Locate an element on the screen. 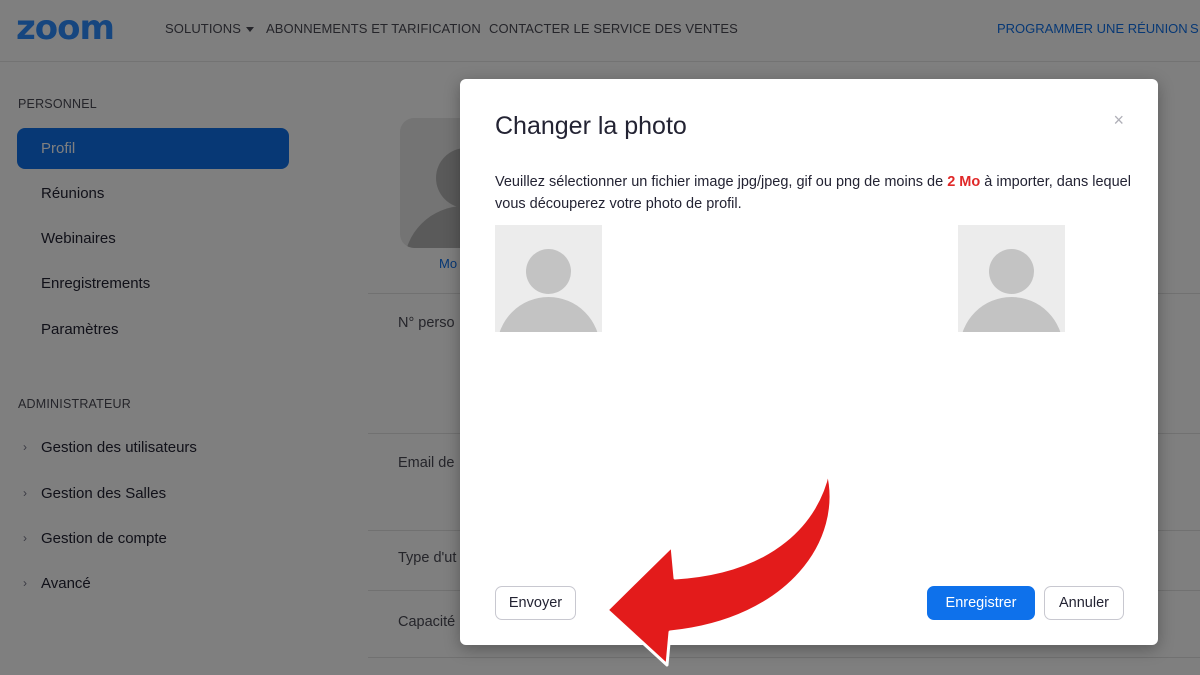 This screenshot has height=675, width=1200. close-icon: × is located at coordinates (1118, 120).